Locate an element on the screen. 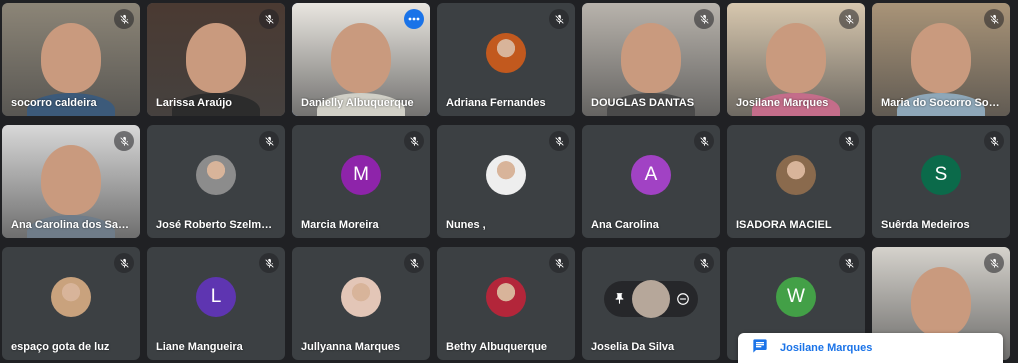 Image resolution: width=1018 pixels, height=363 pixels. participant-name: Nunes , is located at coordinates (466, 225).